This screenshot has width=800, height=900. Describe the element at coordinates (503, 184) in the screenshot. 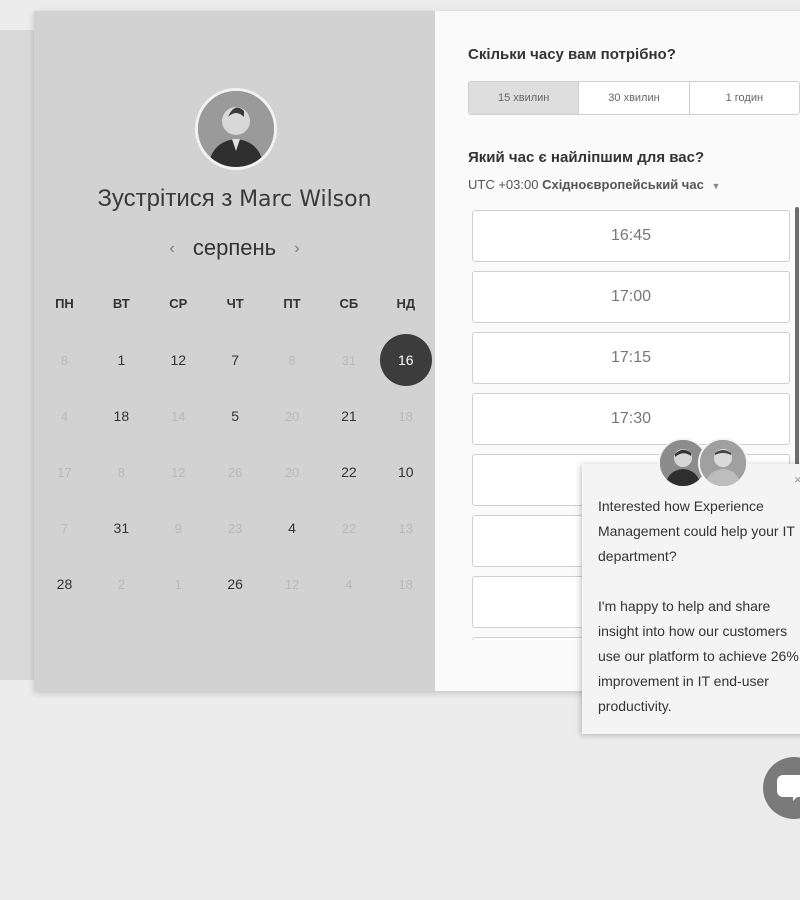

I see `timezone-offset: UTC +03:00` at that location.